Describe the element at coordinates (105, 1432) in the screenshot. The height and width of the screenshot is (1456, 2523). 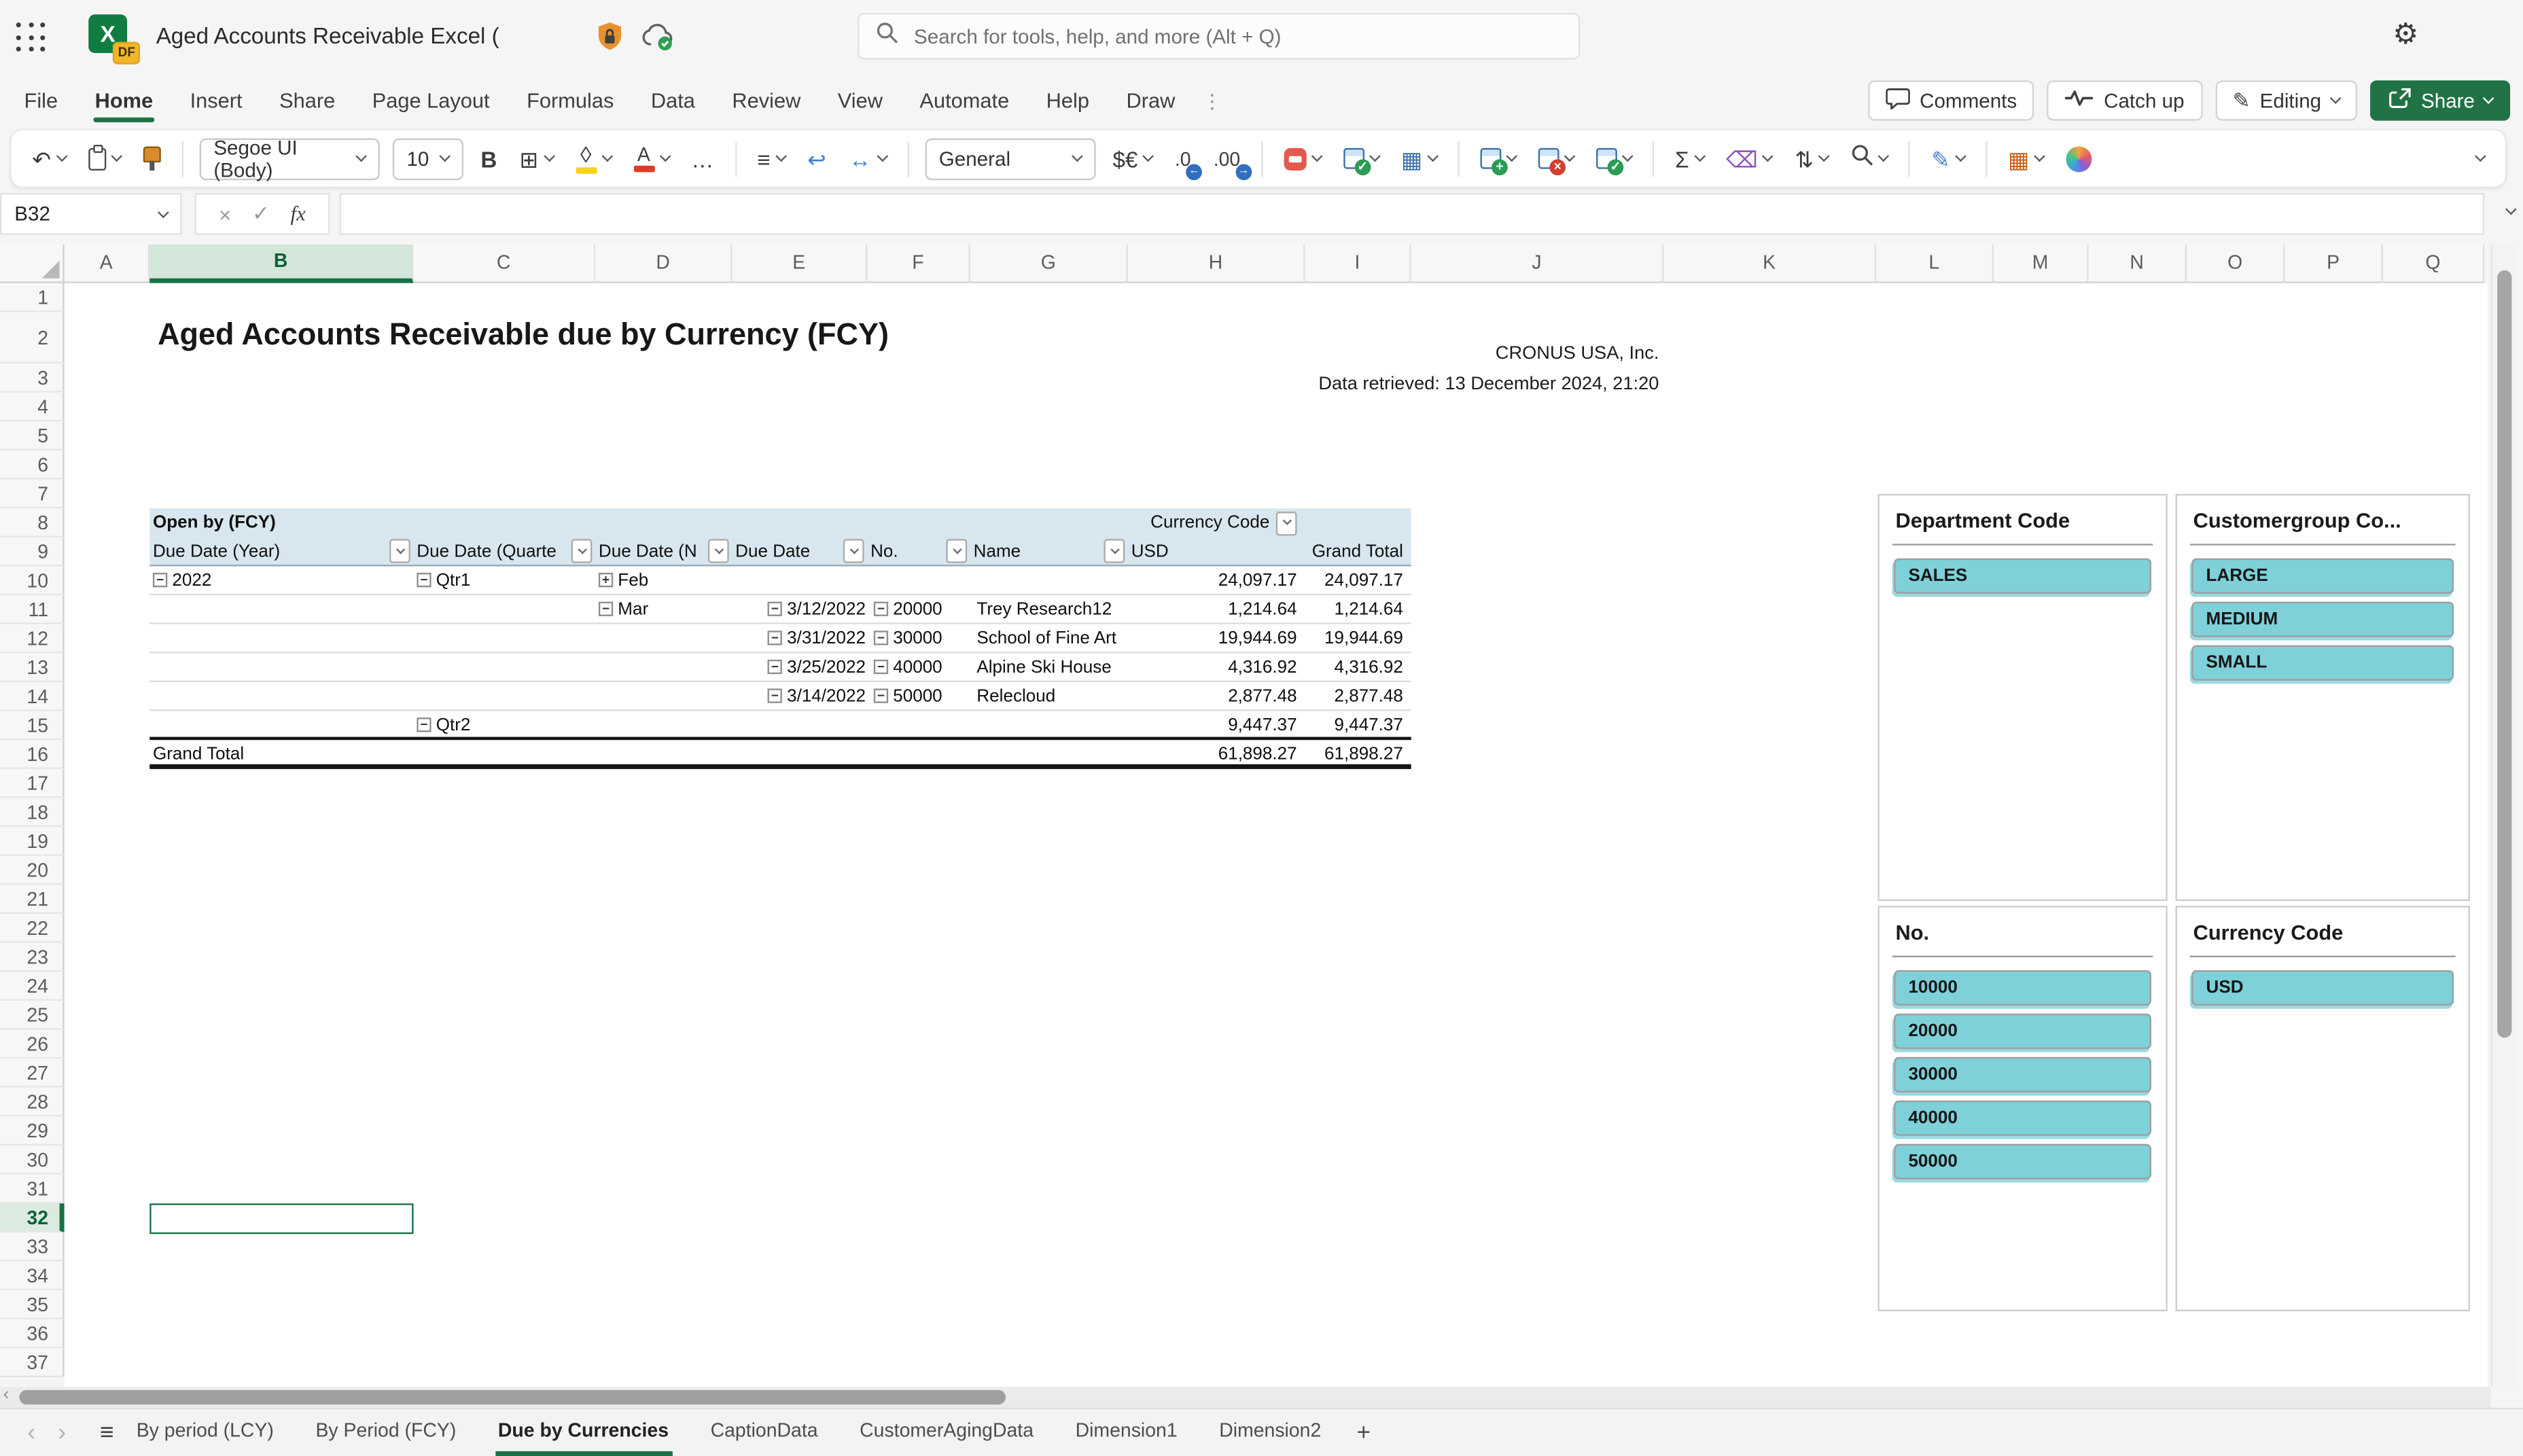
I see `all-sheets-menu-icon: ≡` at that location.